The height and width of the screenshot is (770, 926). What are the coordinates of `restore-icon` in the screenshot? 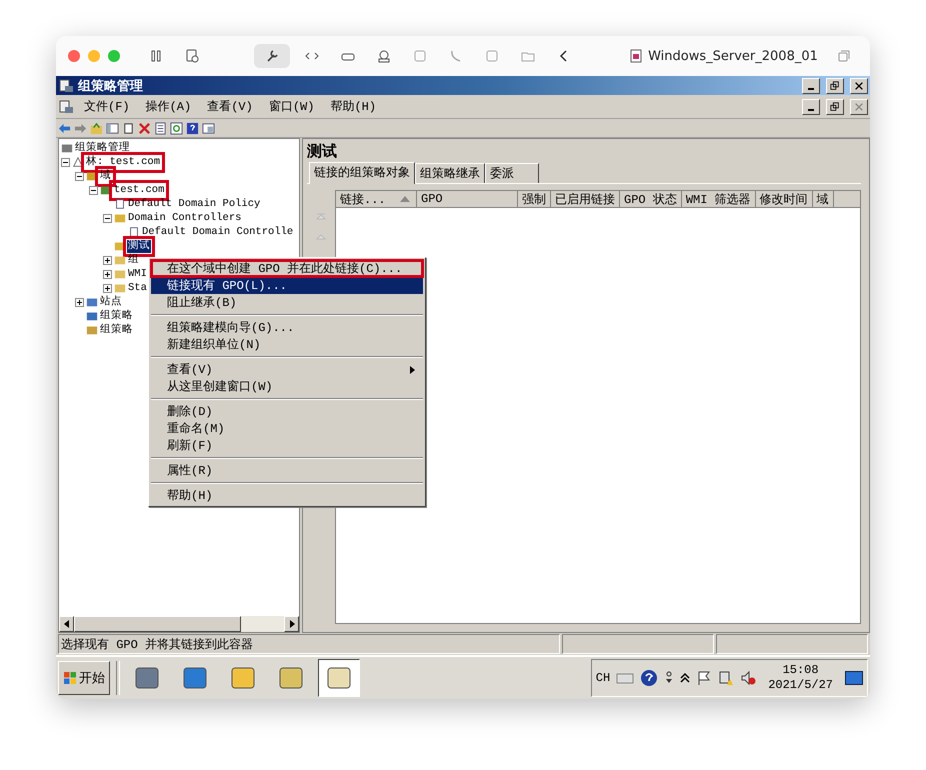 It's located at (835, 107).